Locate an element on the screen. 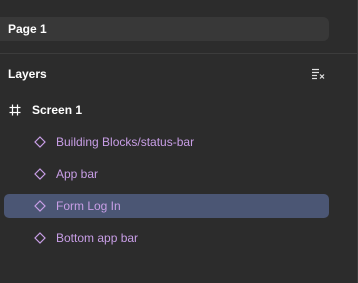 The height and width of the screenshot is (283, 358). layer-label: Bottom app bar is located at coordinates (97, 238).